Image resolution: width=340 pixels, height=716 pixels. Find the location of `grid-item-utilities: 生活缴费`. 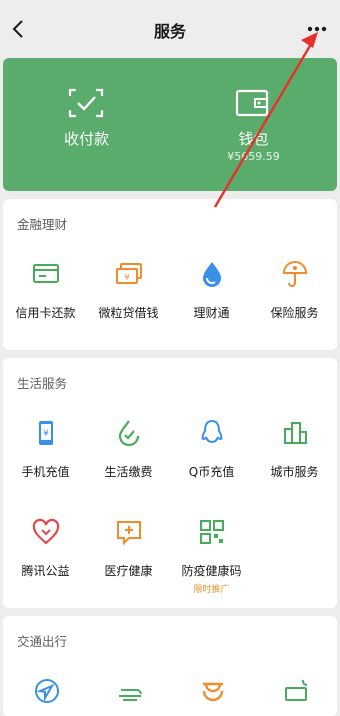

grid-item-utilities: 生活缴费 is located at coordinates (128, 449).